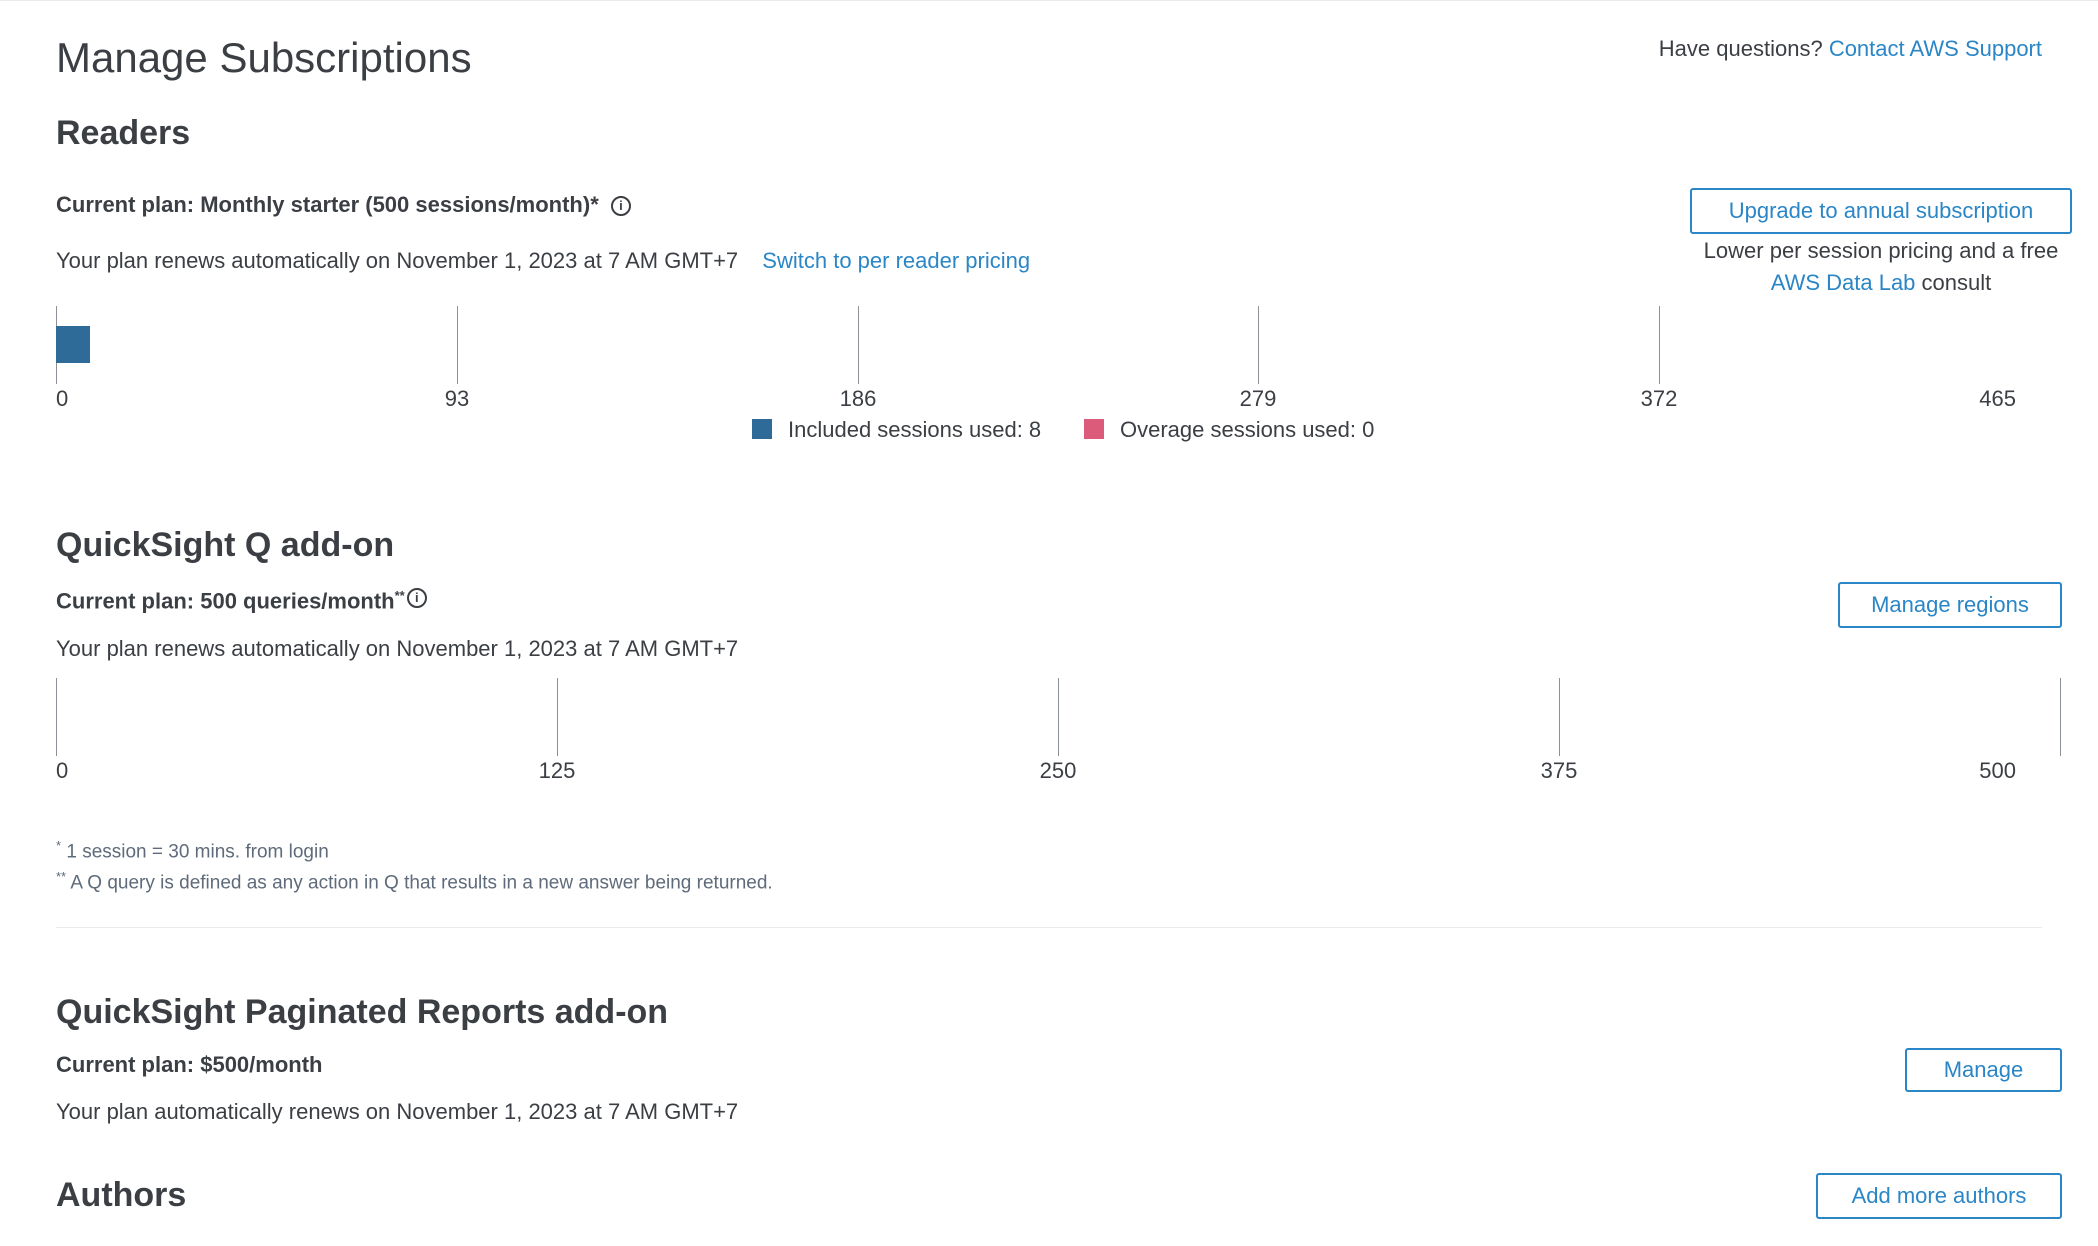  I want to click on questions-label: Have questions?, so click(1740, 48).